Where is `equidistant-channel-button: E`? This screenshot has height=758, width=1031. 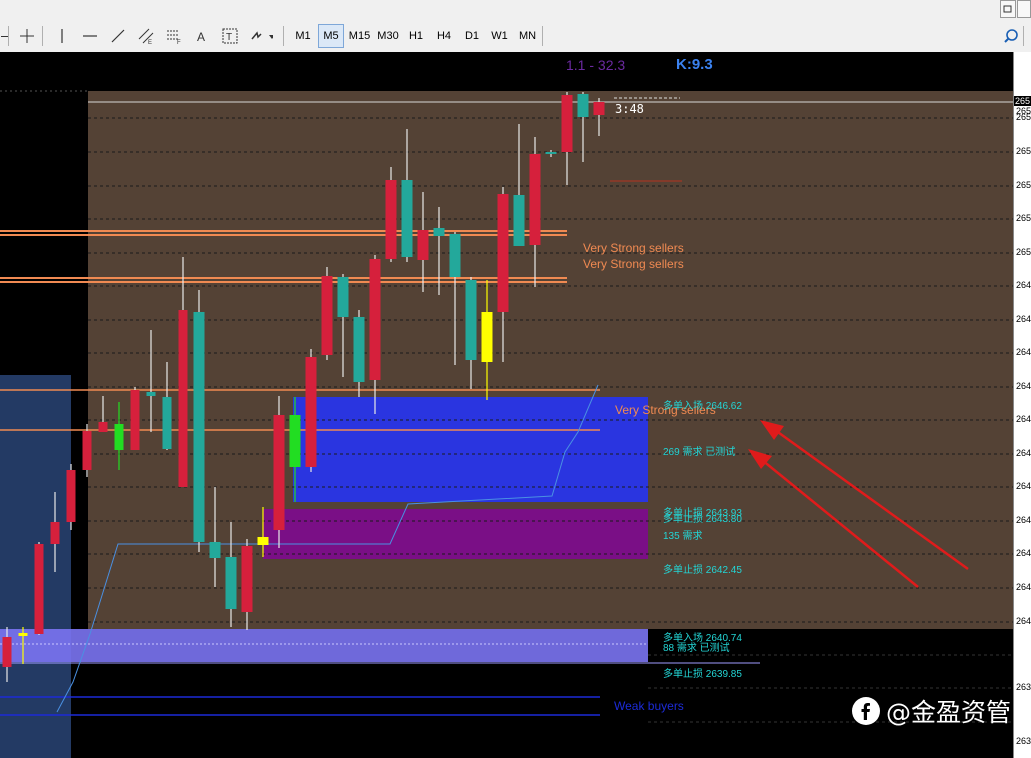
equidistant-channel-button: E is located at coordinates (146, 36).